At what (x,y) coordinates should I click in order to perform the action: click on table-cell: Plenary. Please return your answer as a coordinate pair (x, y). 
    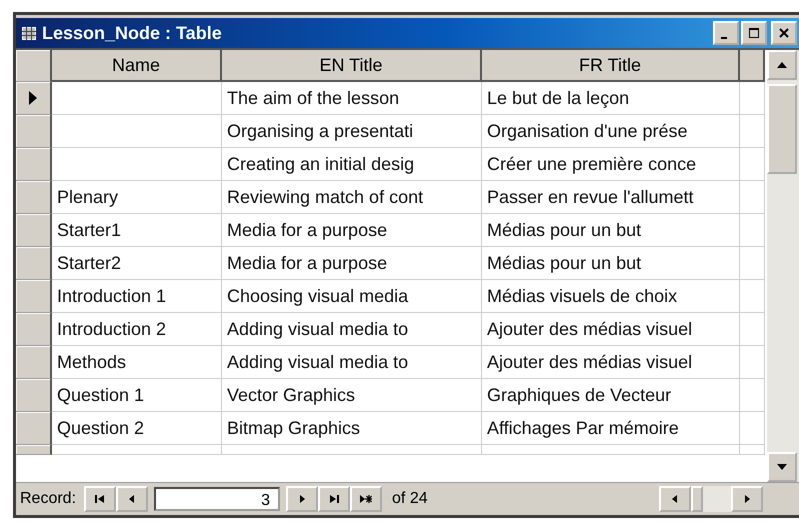
    Looking at the image, I should click on (137, 197).